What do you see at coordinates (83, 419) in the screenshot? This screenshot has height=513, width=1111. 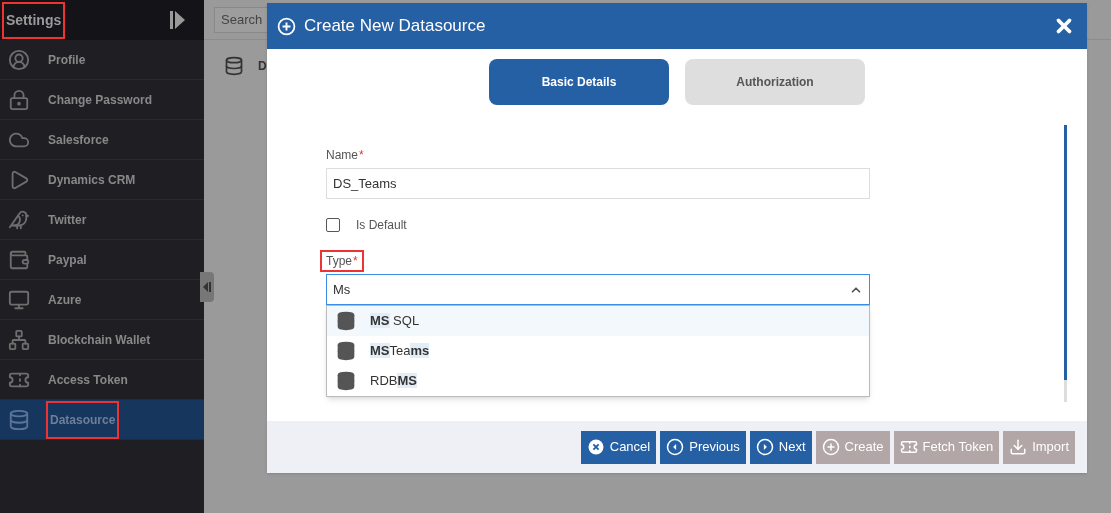 I see `sidebar-label: Datasource` at bounding box center [83, 419].